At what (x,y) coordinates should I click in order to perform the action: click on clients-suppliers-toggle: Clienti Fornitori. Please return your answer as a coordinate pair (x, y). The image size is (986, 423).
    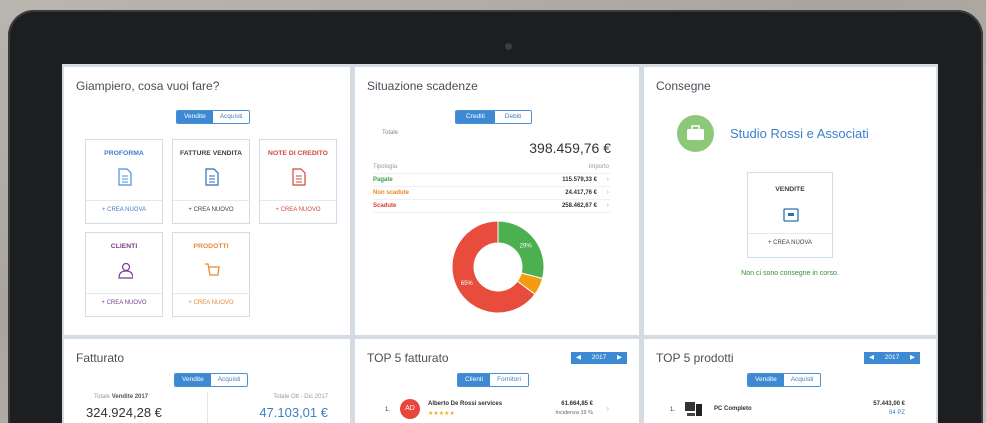
    Looking at the image, I should click on (493, 380).